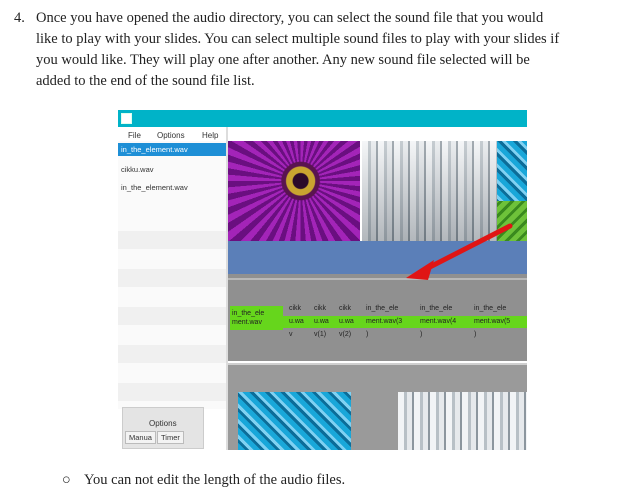 This screenshot has height=495, width=620. I want to click on clip-label: ment.wav(3, so click(384, 321).